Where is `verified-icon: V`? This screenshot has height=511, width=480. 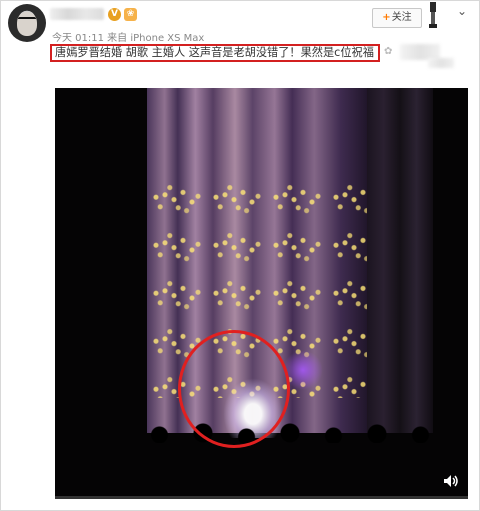 verified-icon: V is located at coordinates (114, 14).